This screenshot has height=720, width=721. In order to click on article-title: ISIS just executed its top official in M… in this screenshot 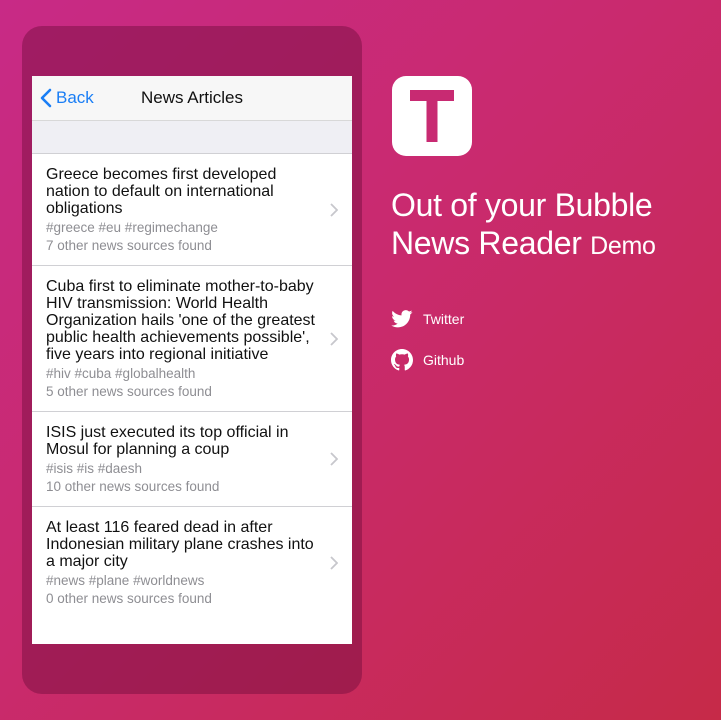, I will do `click(167, 441)`.